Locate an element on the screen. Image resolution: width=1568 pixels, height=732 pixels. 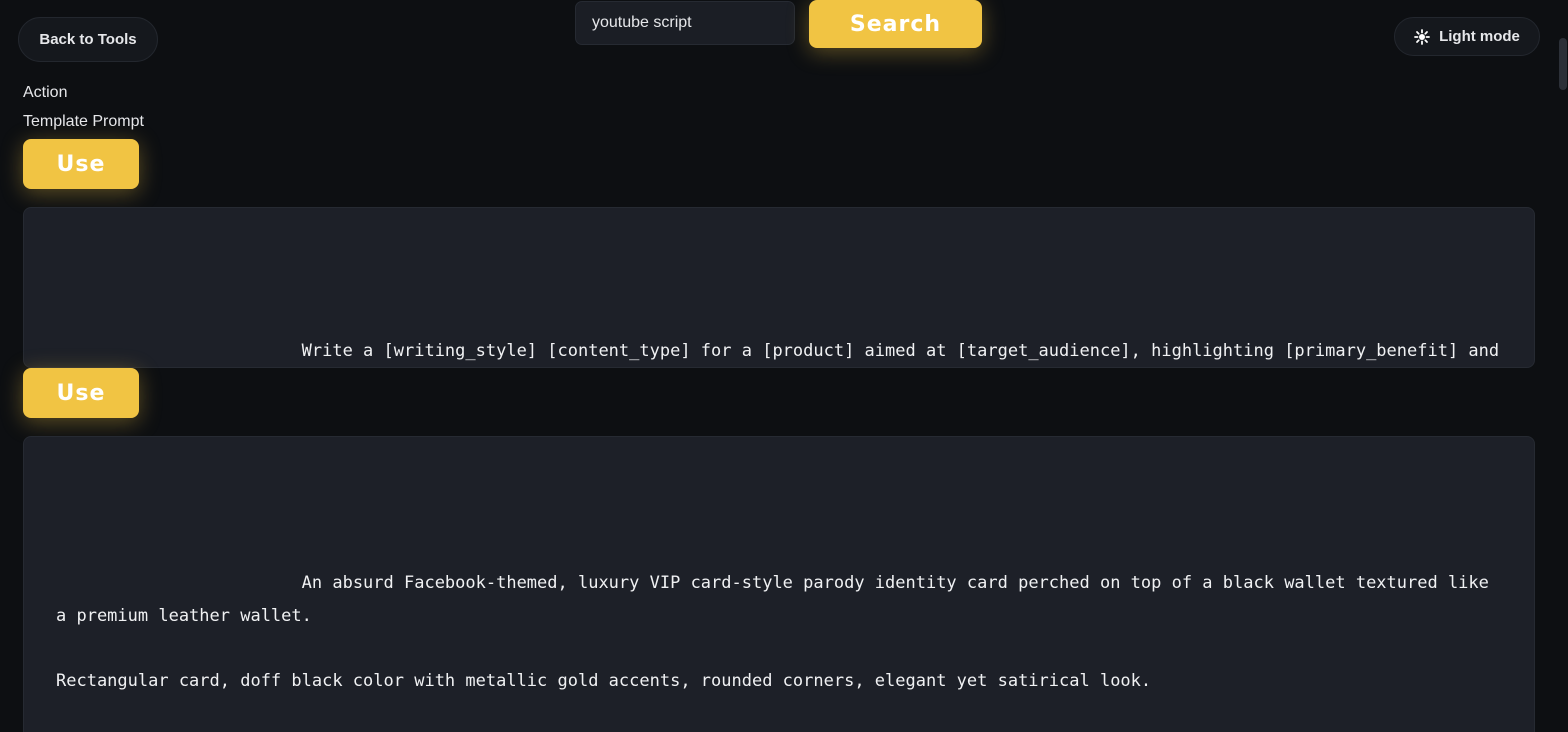
back-to-tools-button: Back to Tools is located at coordinates (88, 39).